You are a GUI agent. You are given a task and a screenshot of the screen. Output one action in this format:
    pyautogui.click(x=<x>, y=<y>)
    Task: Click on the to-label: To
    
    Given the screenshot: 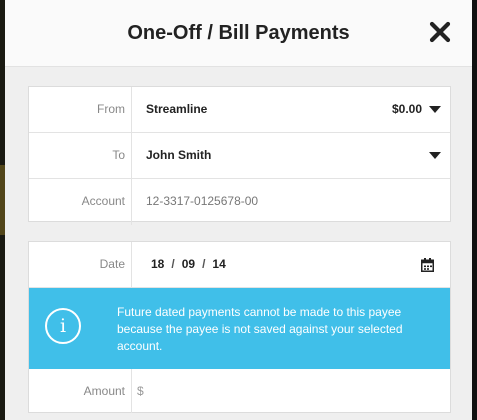 What is the action you would take?
    pyautogui.click(x=80, y=155)
    